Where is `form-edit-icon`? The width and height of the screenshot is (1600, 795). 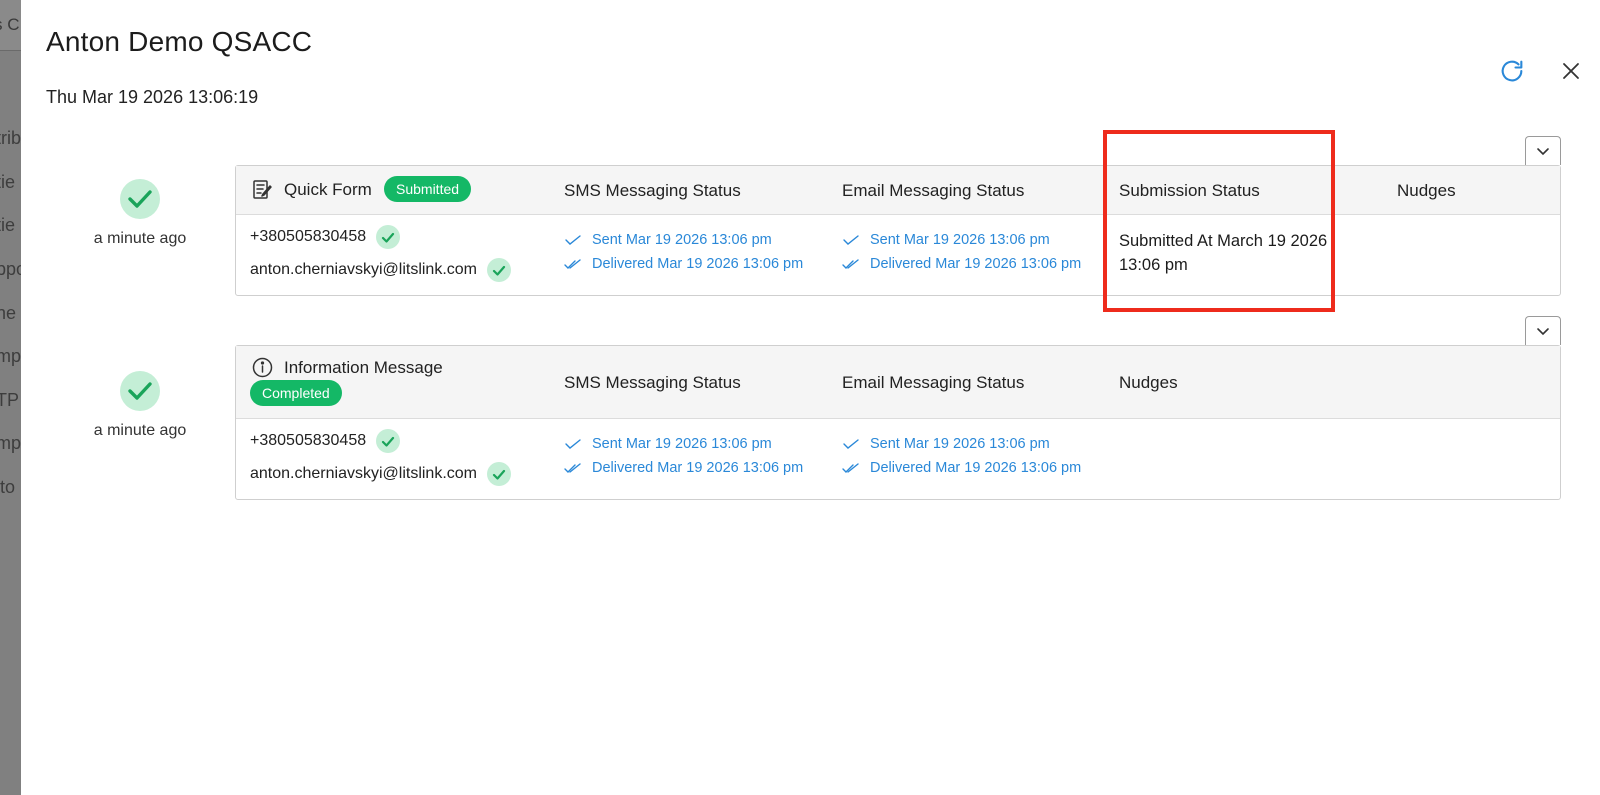 form-edit-icon is located at coordinates (263, 192).